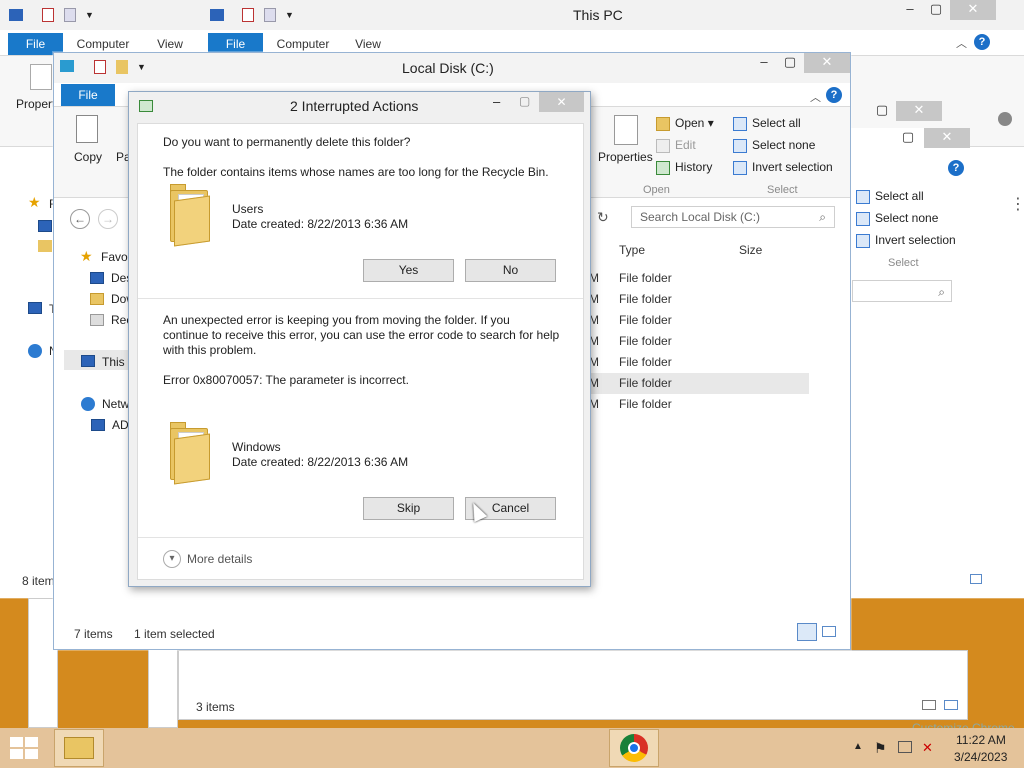 Image resolution: width=1024 pixels, height=768 pixels. What do you see at coordinates (632, 250) in the screenshot?
I see `column-type: Type` at bounding box center [632, 250].